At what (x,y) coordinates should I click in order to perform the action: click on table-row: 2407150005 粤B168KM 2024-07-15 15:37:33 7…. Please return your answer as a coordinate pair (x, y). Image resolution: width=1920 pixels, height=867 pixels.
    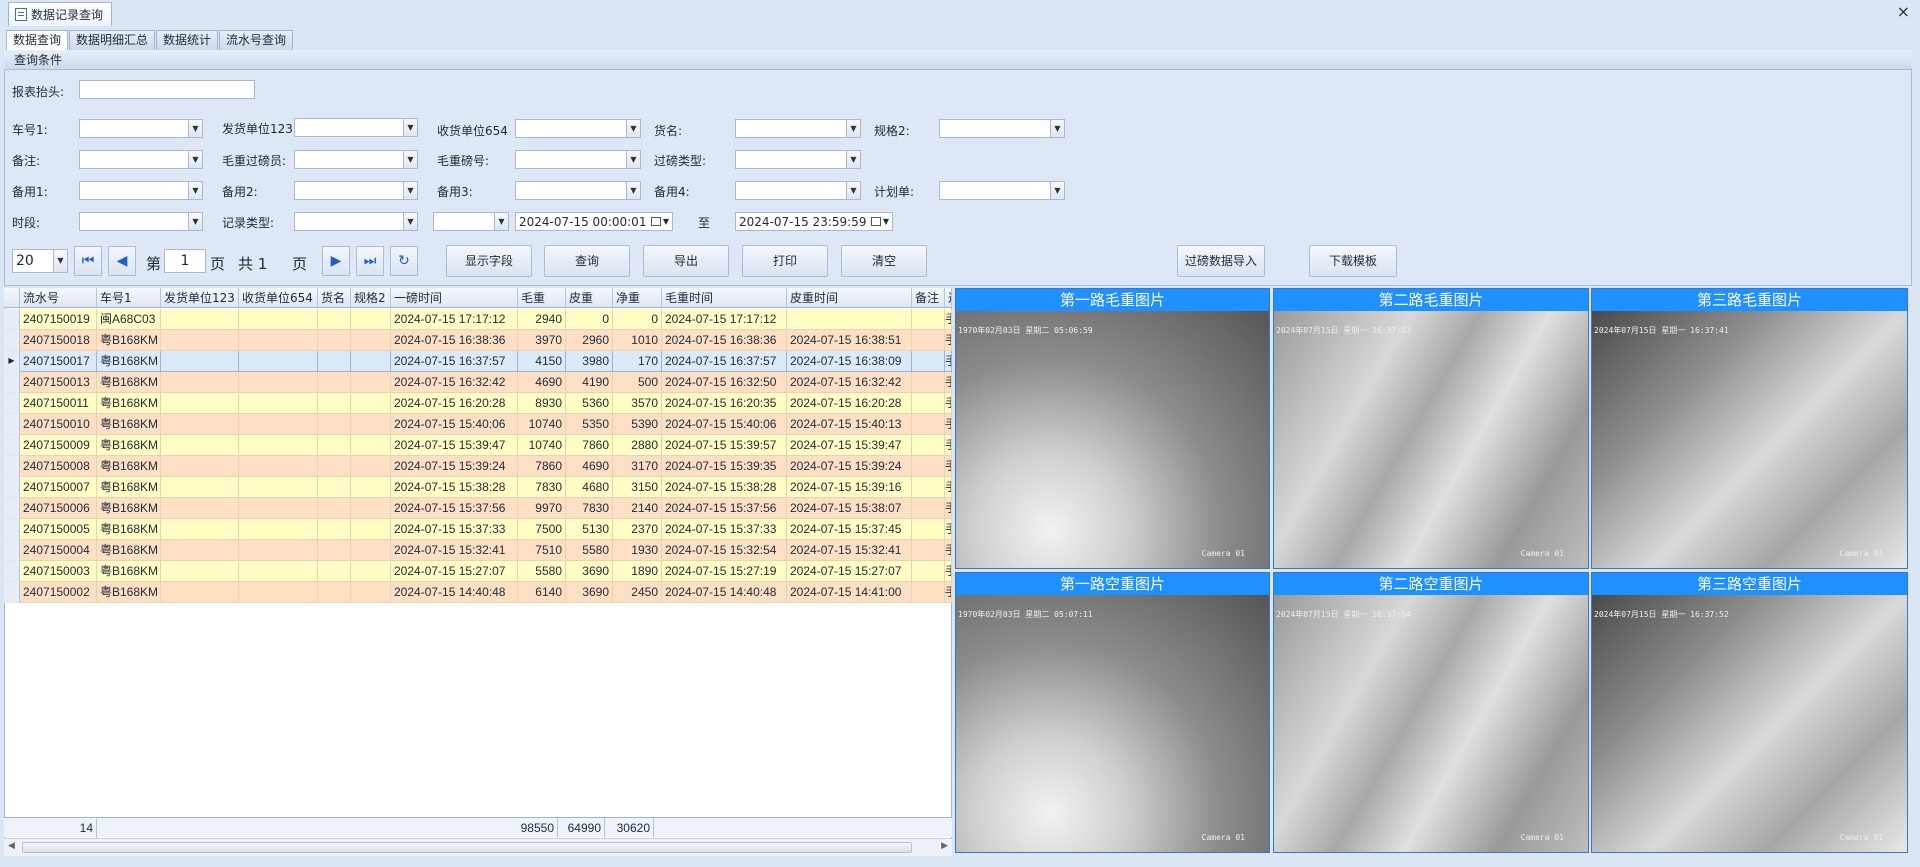
    Looking at the image, I should click on (478, 529).